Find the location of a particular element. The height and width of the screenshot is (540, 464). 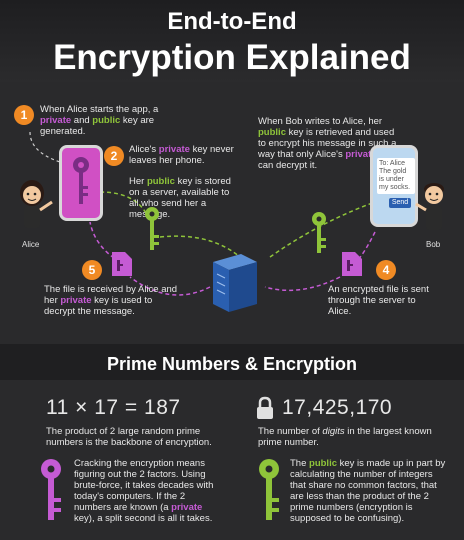

send-button: Send is located at coordinates (400, 203).